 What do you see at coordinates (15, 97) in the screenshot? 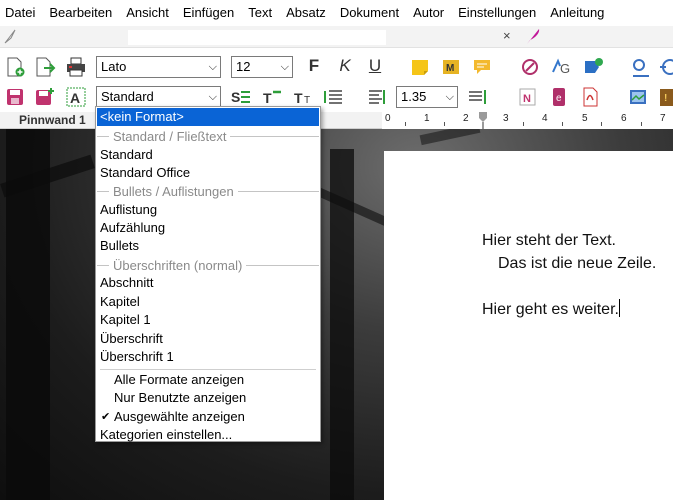
I see `save-icon` at bounding box center [15, 97].